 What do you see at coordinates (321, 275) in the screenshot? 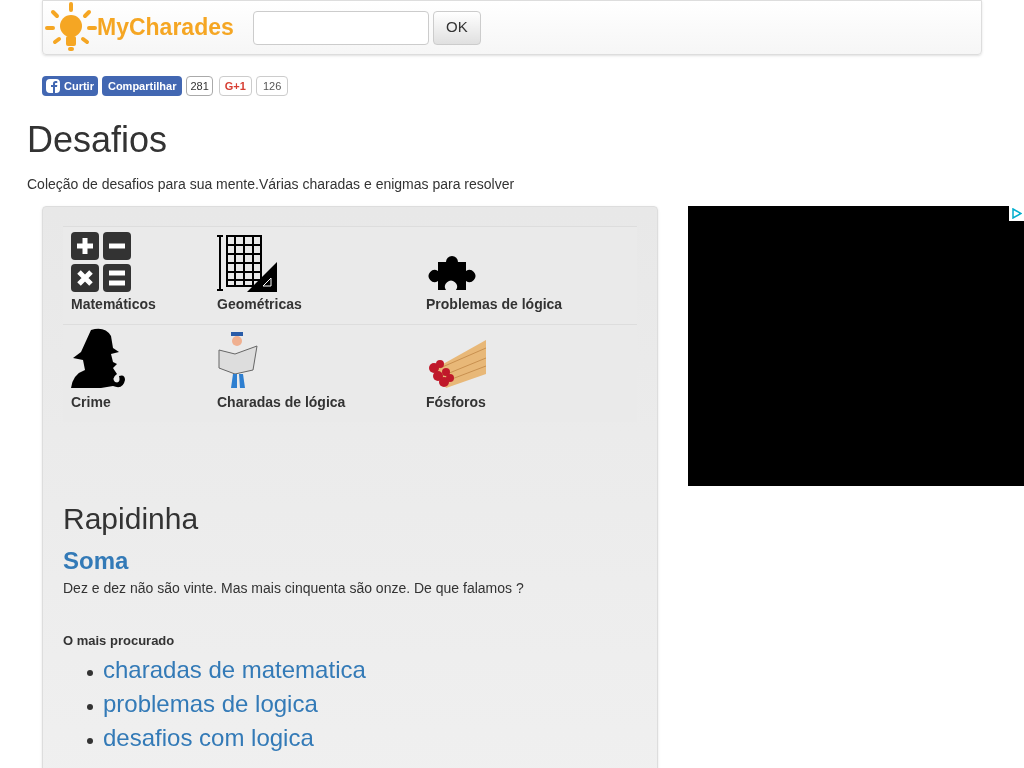
I see `category-link: Geométricas` at bounding box center [321, 275].